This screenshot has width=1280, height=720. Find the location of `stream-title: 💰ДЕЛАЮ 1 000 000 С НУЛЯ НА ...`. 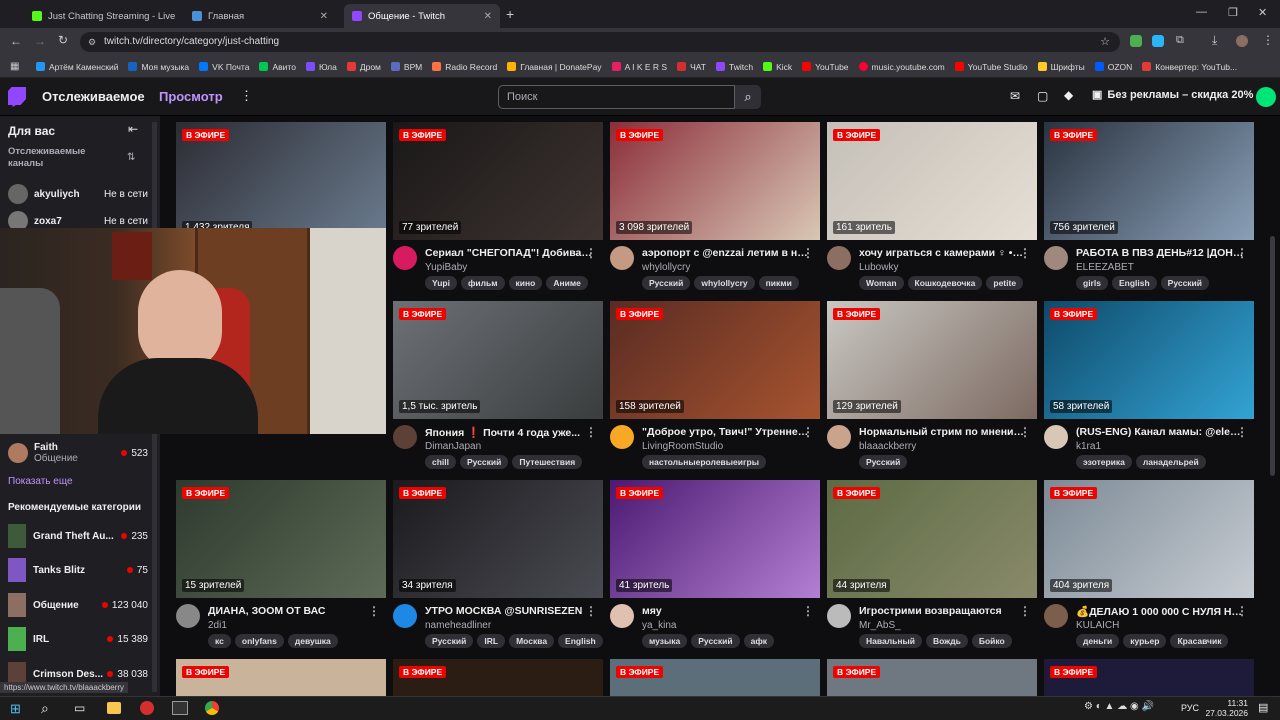

stream-title: 💰ДЕЛАЮ 1 000 000 С НУЛЯ НА ... is located at coordinates (1160, 611).